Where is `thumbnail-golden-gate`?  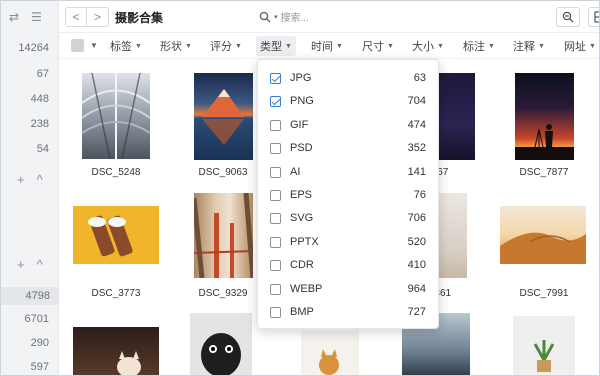
thumbnail-golden-gate is located at coordinates (223, 235).